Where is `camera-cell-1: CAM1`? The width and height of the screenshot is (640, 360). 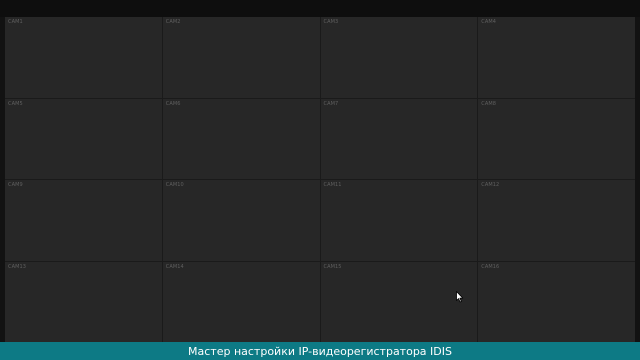 camera-cell-1: CAM1 is located at coordinates (83, 57).